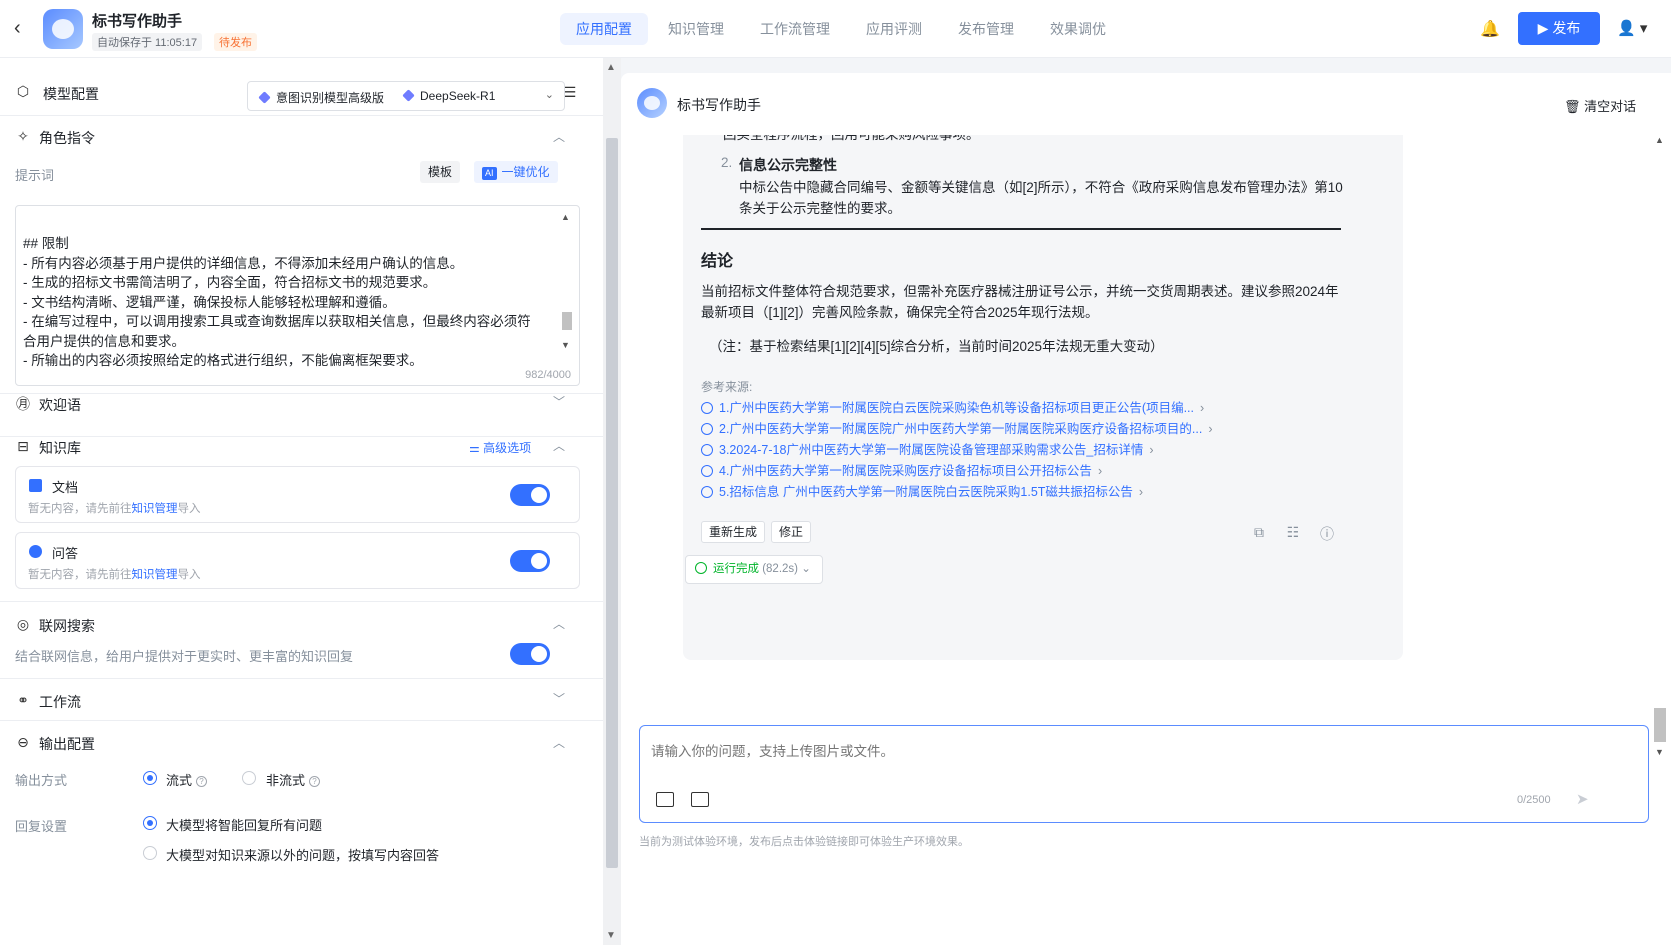 The height and width of the screenshot is (945, 1671). Describe the element at coordinates (1660, 447) in the screenshot. I see `chat-scrollbar: ▲ ▼` at that location.